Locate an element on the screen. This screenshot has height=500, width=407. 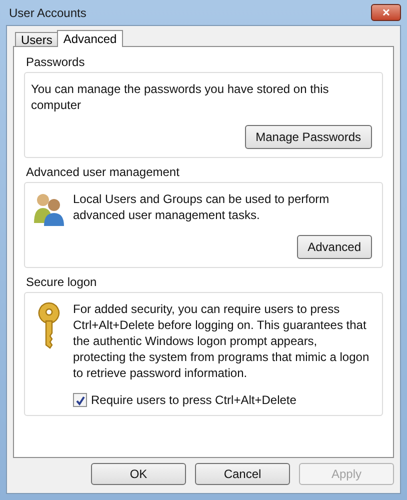
tab: Advanced is located at coordinates (90, 38).